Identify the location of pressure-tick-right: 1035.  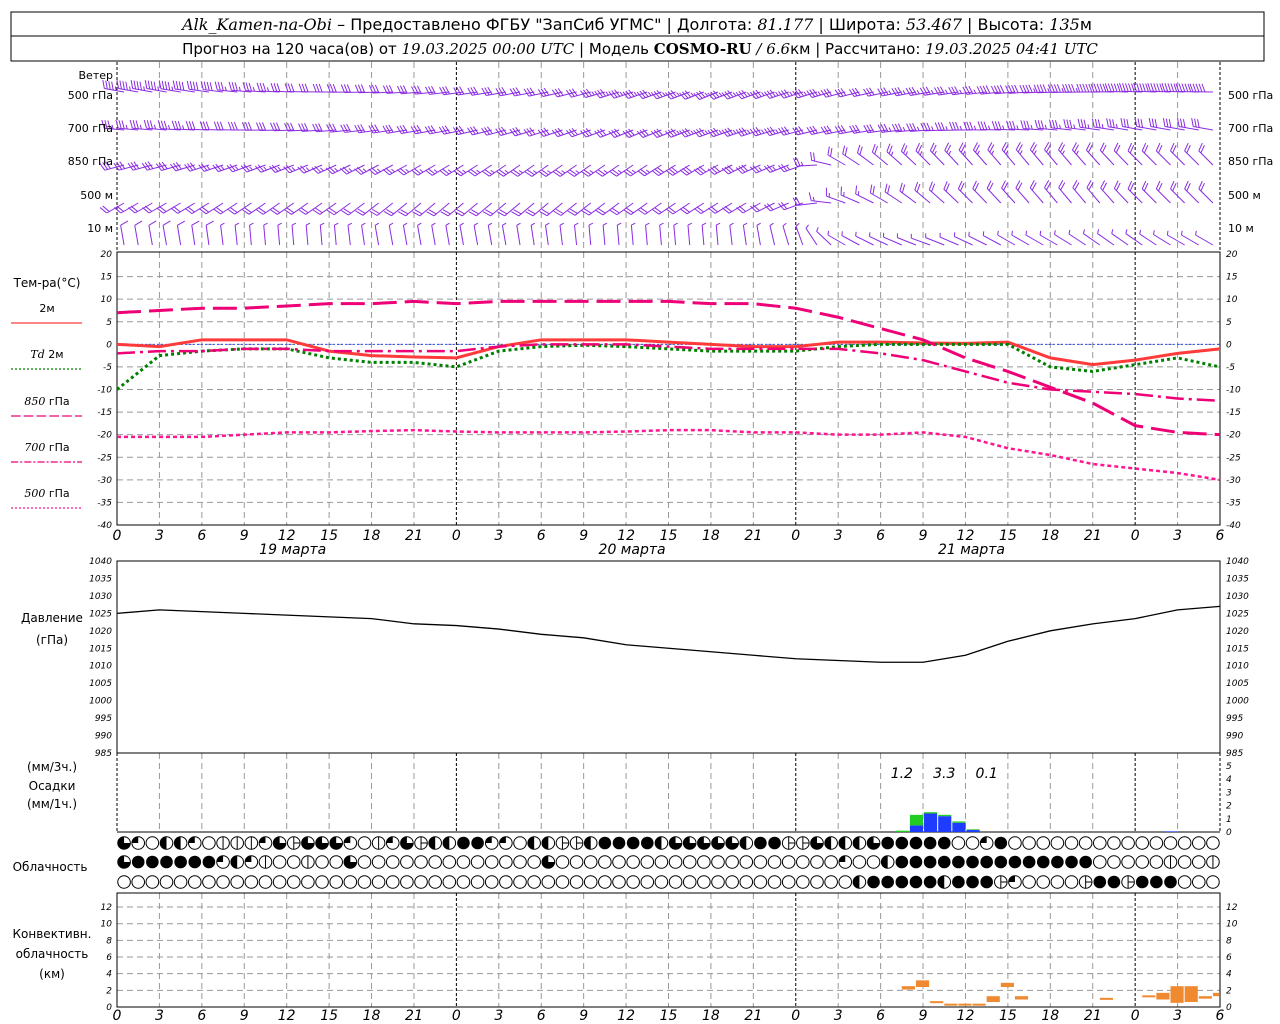
(1237, 579).